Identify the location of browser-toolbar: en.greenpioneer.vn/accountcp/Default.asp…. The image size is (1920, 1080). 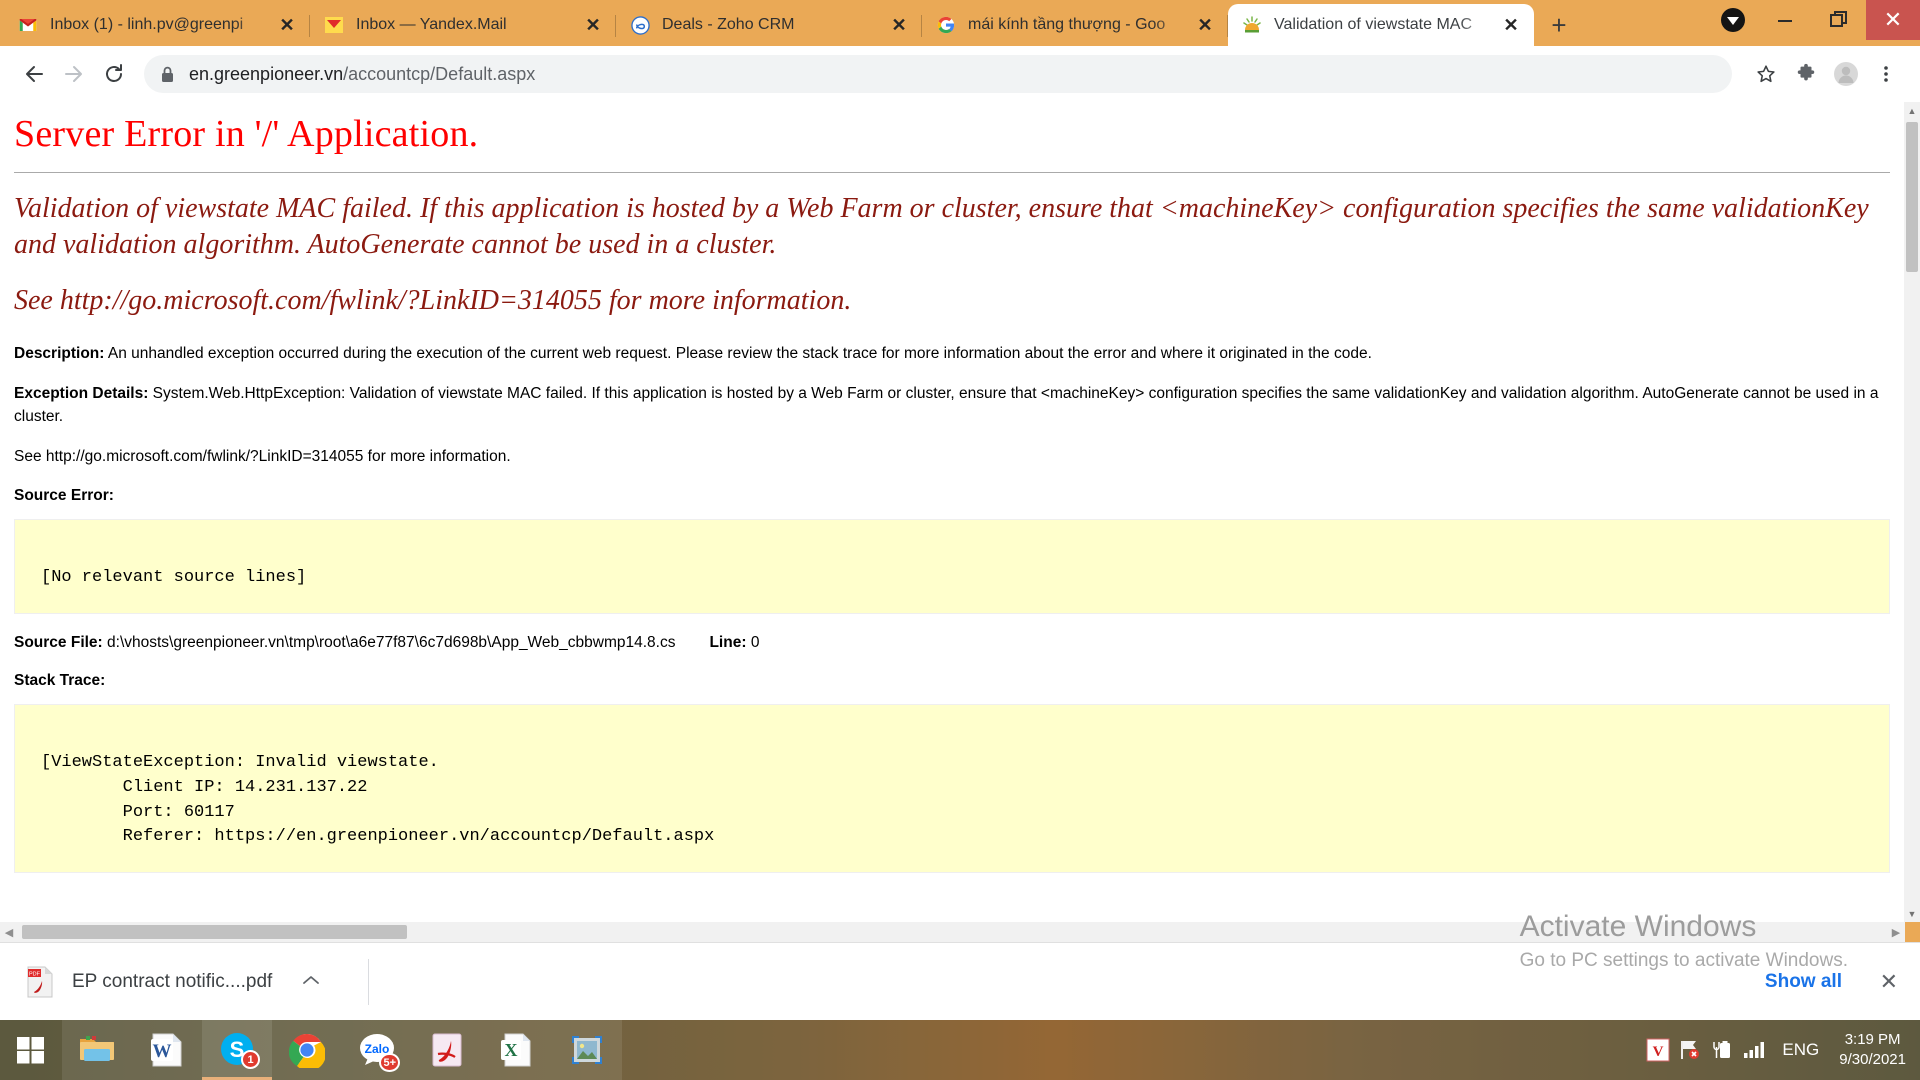
(960, 74).